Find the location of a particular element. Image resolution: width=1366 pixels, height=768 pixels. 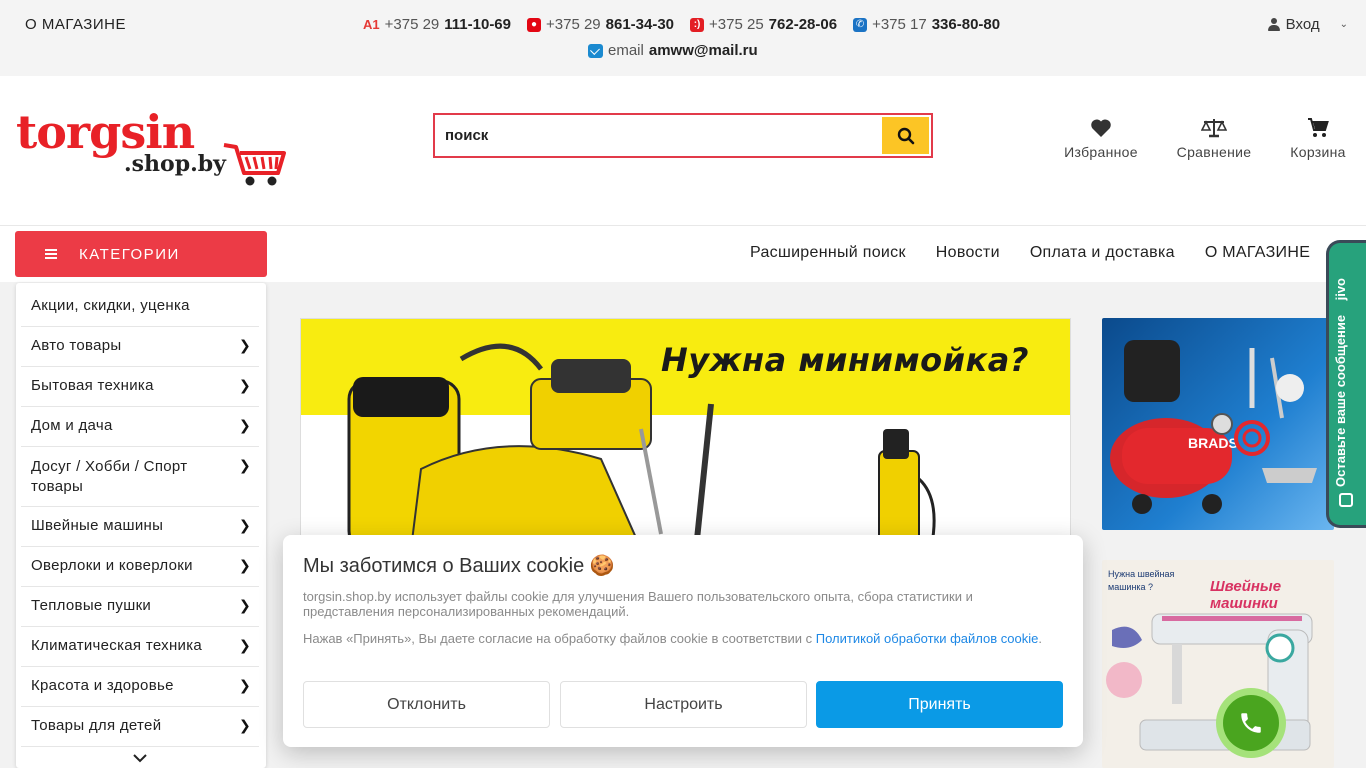

phone-number: 336-80-80 is located at coordinates (966, 24).